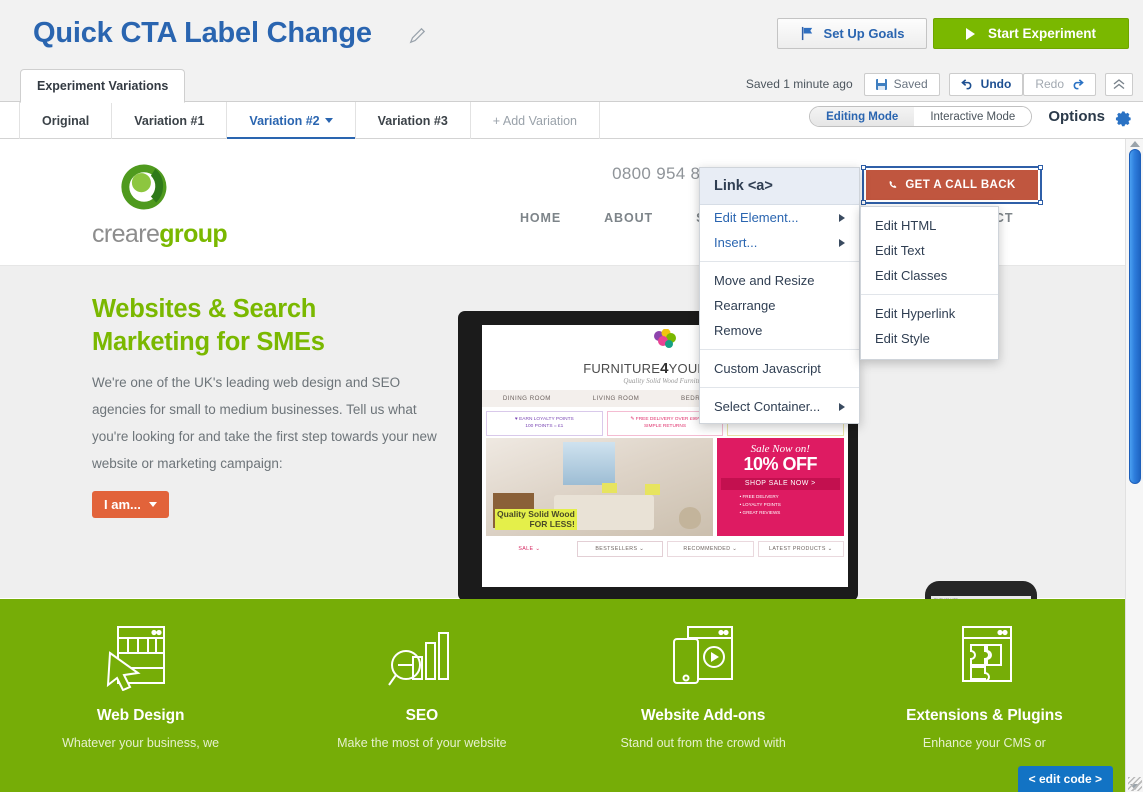 The height and width of the screenshot is (792, 1143). Describe the element at coordinates (152, 504) in the screenshot. I see `caret-down-icon` at that location.